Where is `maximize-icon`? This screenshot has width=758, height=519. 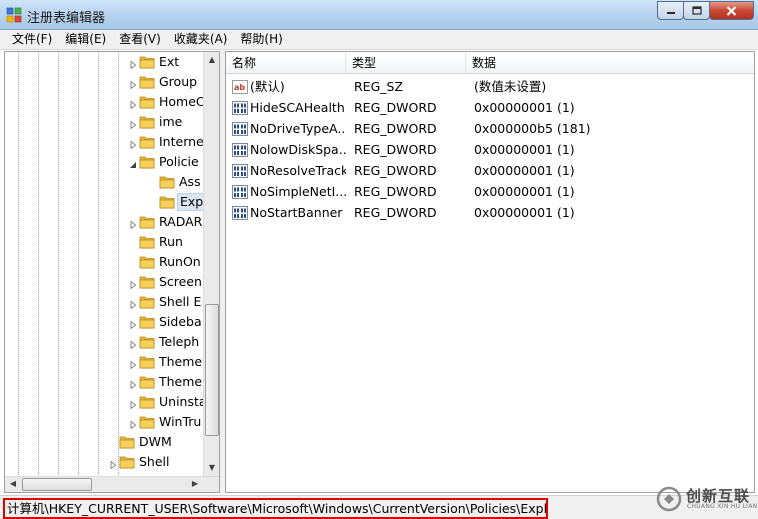 maximize-icon is located at coordinates (696, 10).